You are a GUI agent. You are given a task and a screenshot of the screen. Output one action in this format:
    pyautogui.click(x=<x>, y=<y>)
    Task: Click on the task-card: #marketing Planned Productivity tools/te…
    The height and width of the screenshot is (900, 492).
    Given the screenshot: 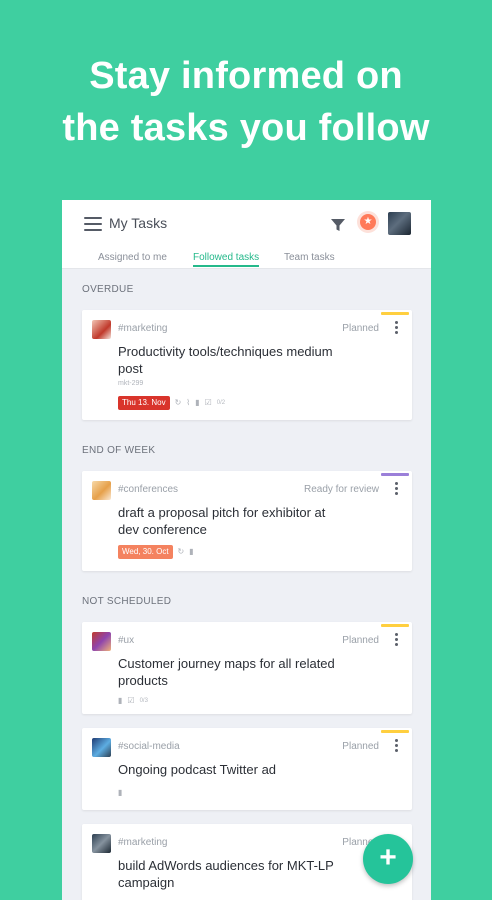 What is the action you would take?
    pyautogui.click(x=247, y=365)
    